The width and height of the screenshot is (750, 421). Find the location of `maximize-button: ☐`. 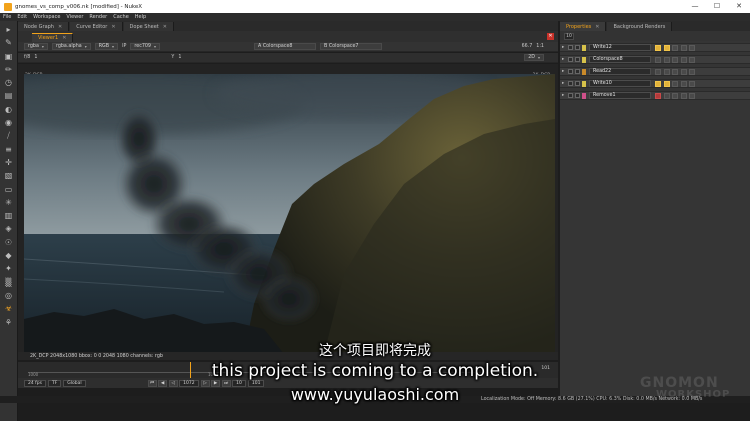

maximize-button: ☐ is located at coordinates (717, 6).